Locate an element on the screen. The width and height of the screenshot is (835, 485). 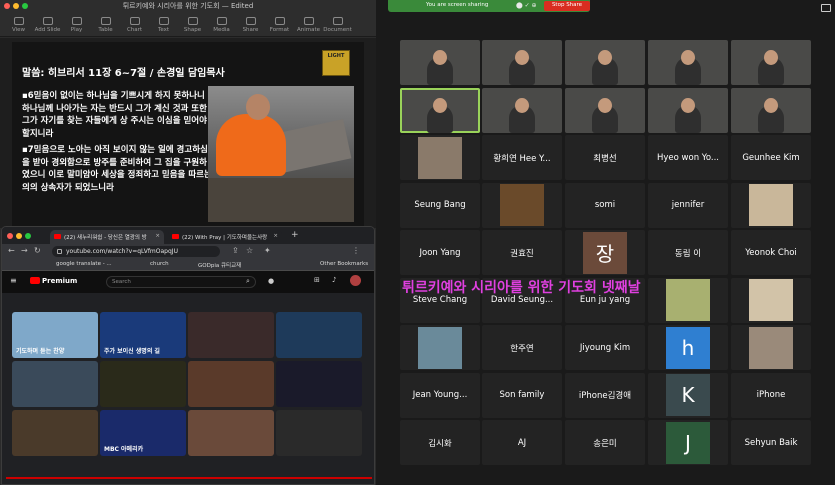
hamburger-menu-icon: ≡ is located at coordinates (13, 280).